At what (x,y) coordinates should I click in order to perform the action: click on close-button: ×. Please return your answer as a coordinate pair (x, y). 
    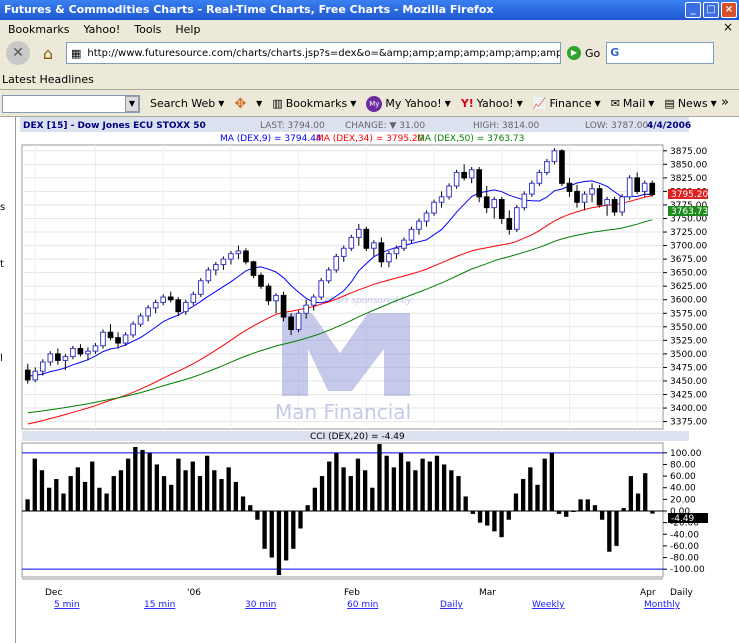
    Looking at the image, I should click on (729, 10).